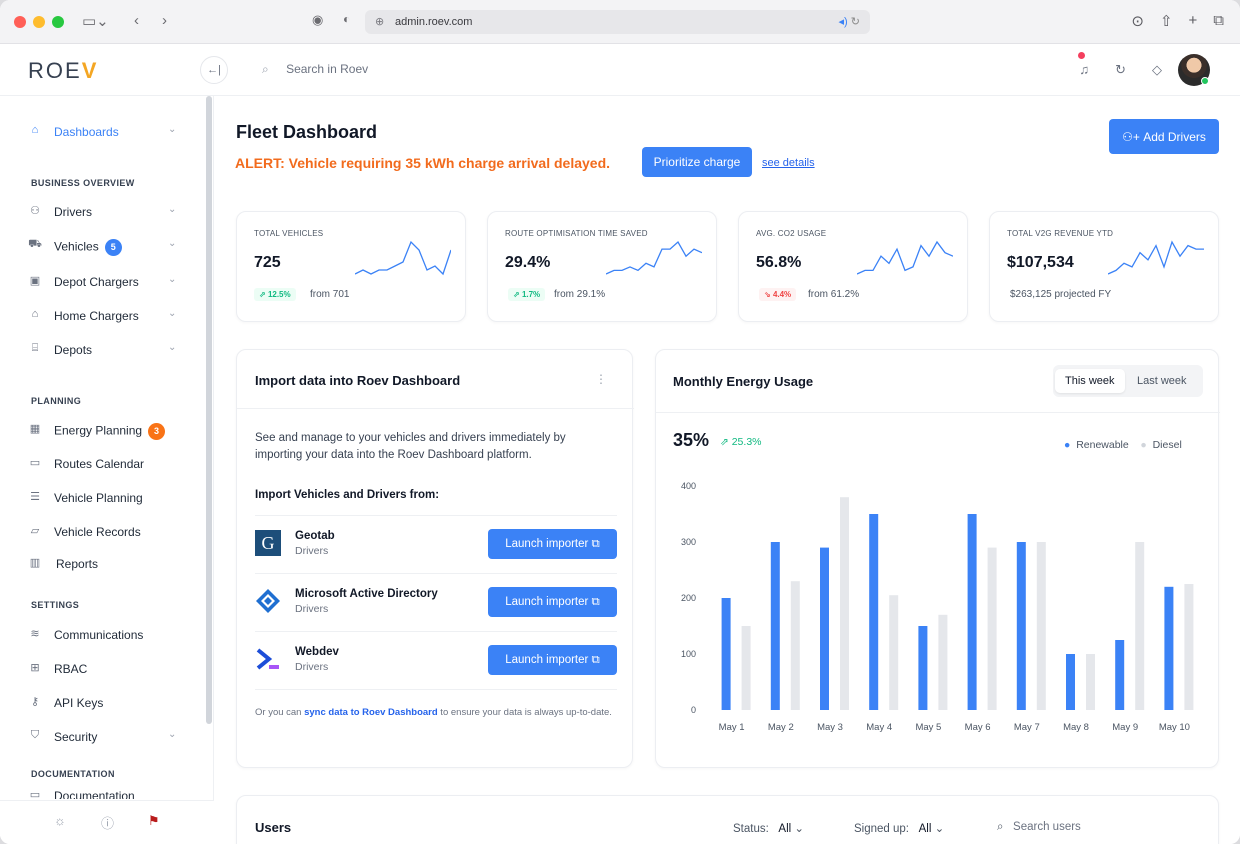 The height and width of the screenshot is (844, 1240). I want to click on energy-change: ⇗ 25.3%, so click(741, 442).